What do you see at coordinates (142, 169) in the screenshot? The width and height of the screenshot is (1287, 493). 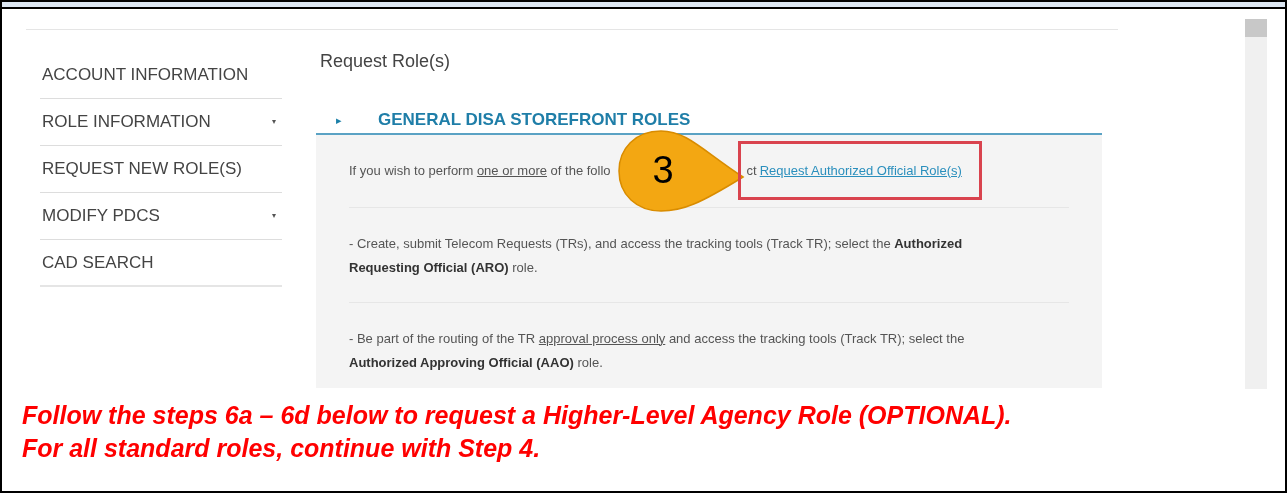 I see `sidebar-item: REQUEST NEW ROLE(S)` at bounding box center [142, 169].